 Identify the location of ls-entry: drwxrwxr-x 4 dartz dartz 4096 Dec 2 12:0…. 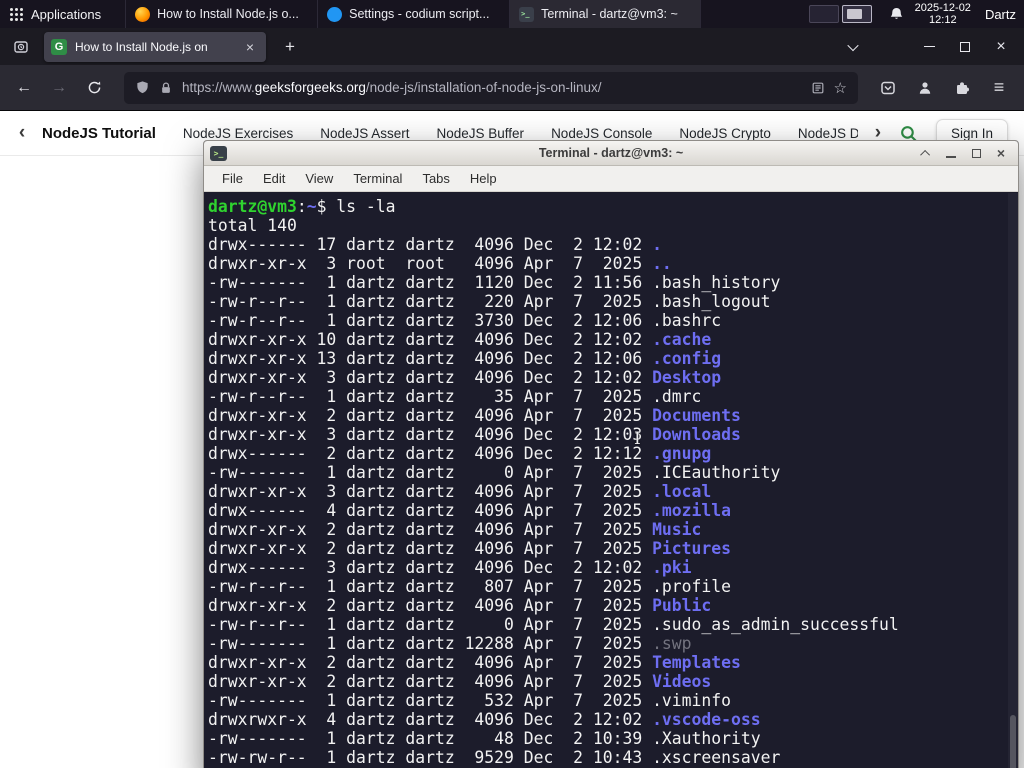
(484, 719).